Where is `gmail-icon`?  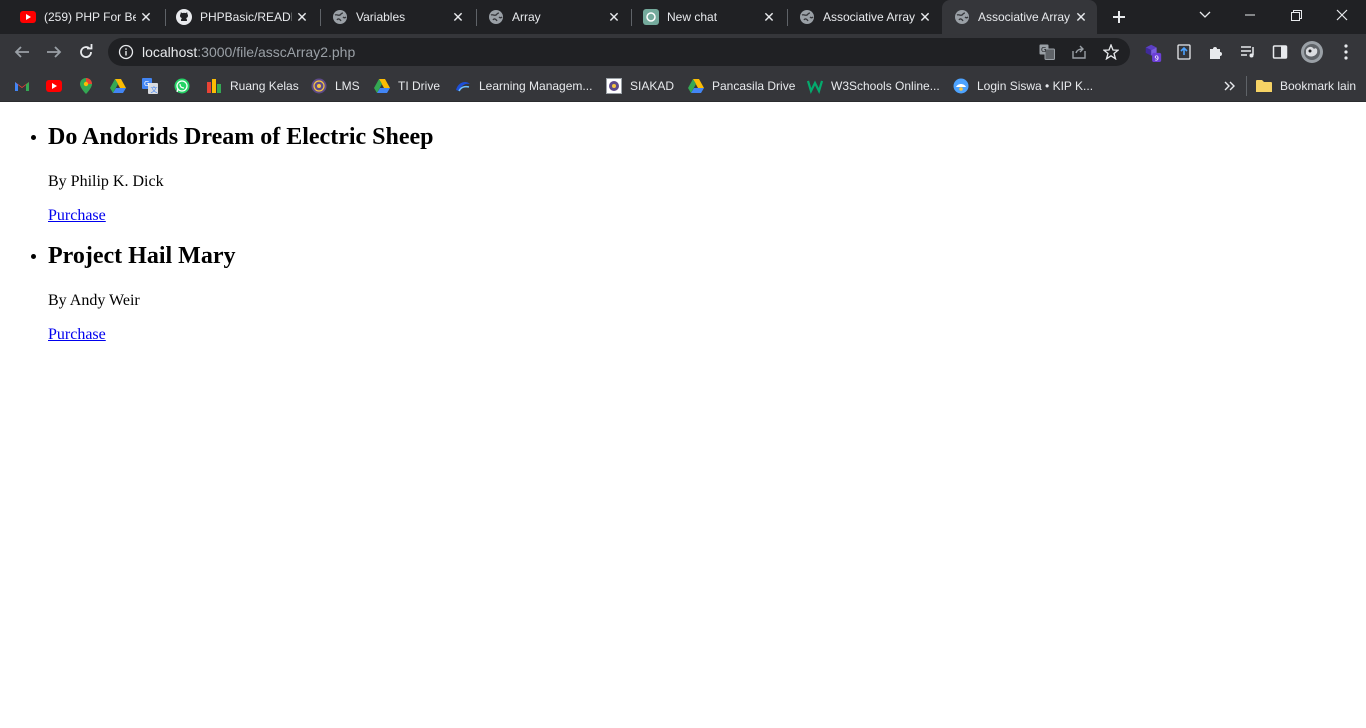 gmail-icon is located at coordinates (22, 86).